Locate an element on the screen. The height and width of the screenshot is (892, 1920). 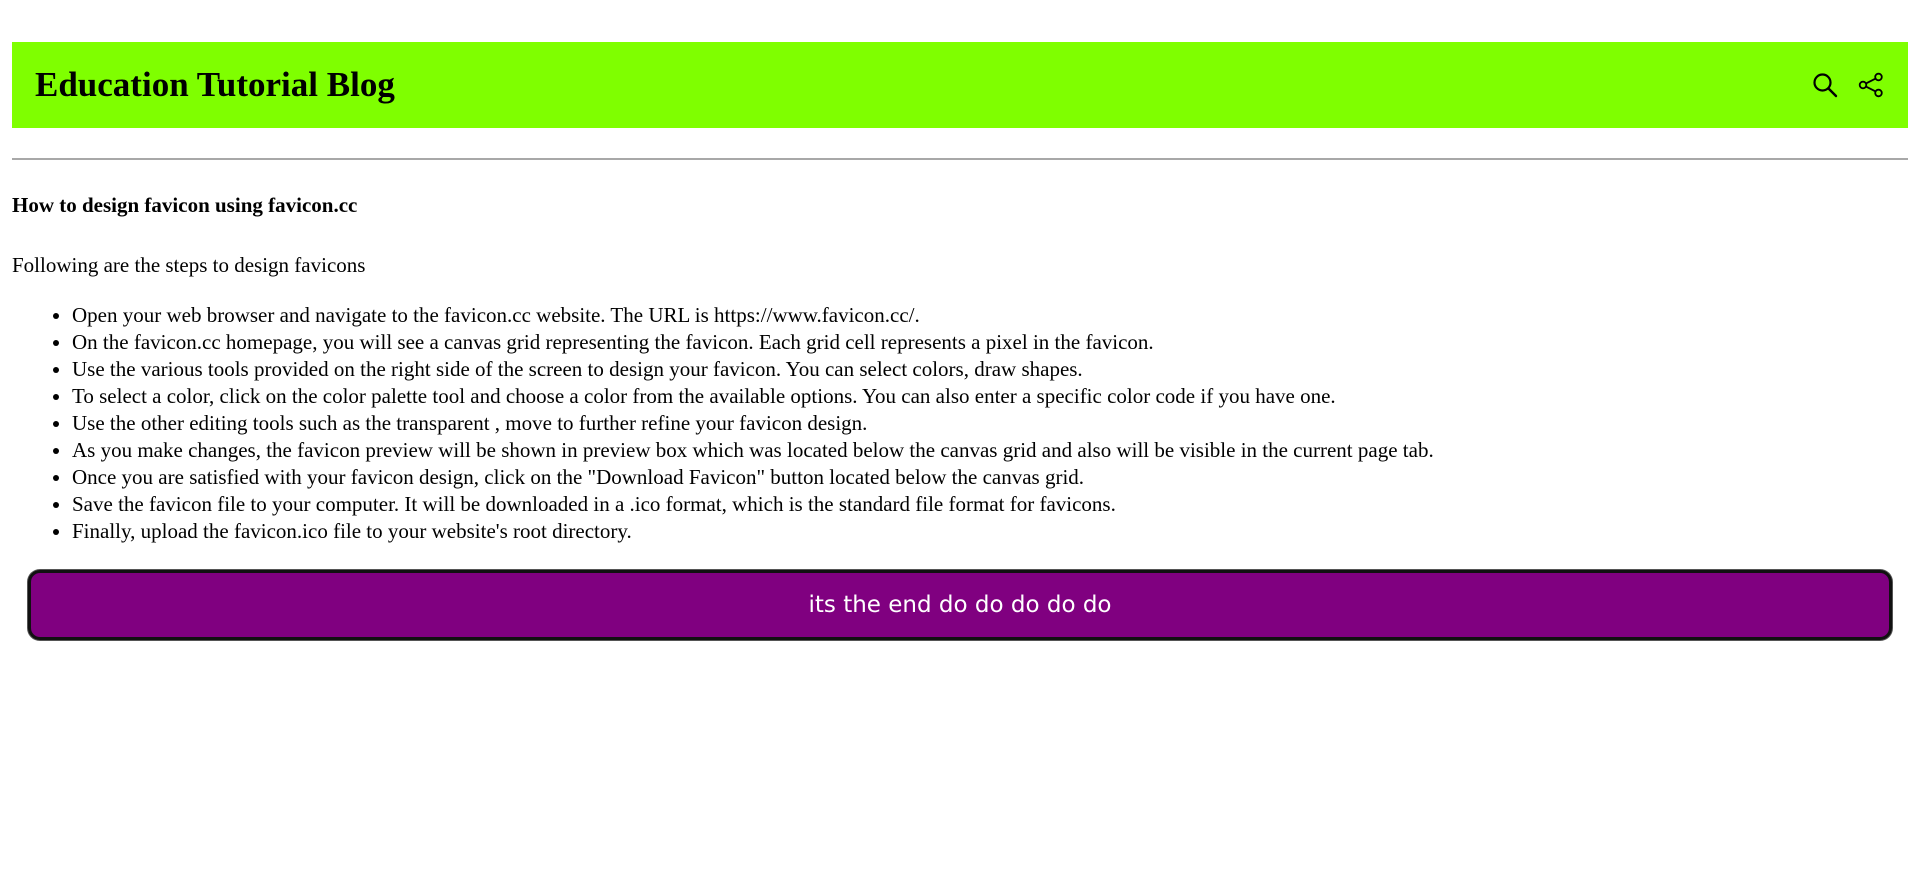
search-button is located at coordinates (1825, 85).